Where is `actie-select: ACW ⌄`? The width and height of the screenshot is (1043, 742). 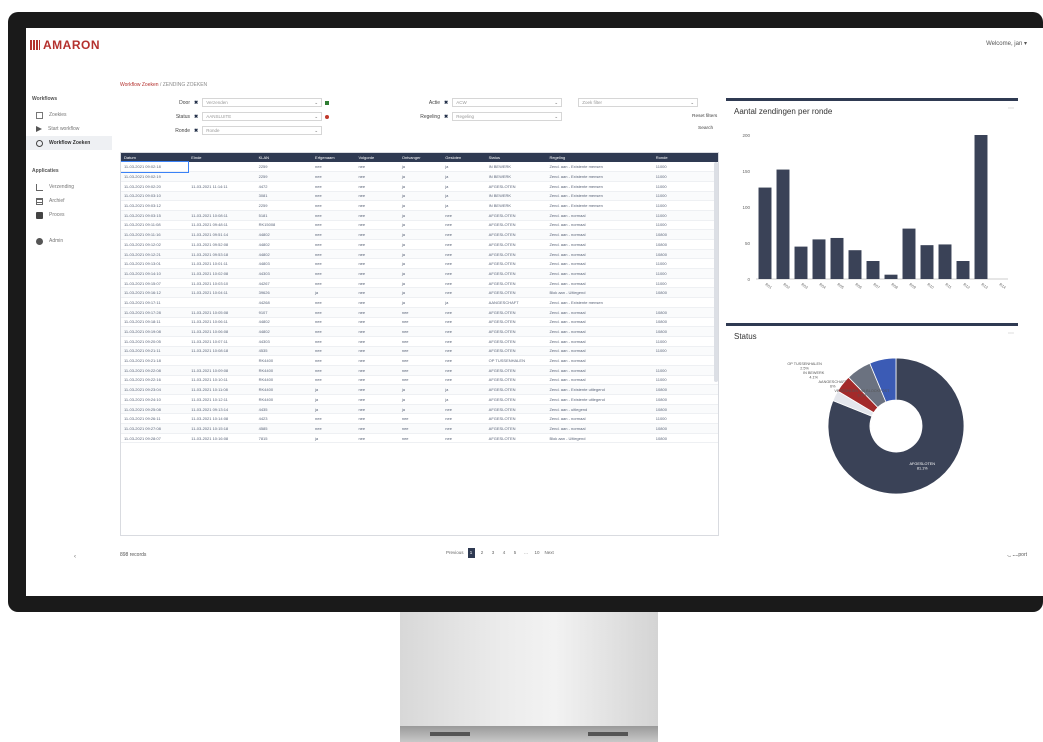
actie-select: ACW ⌄ is located at coordinates (507, 102).